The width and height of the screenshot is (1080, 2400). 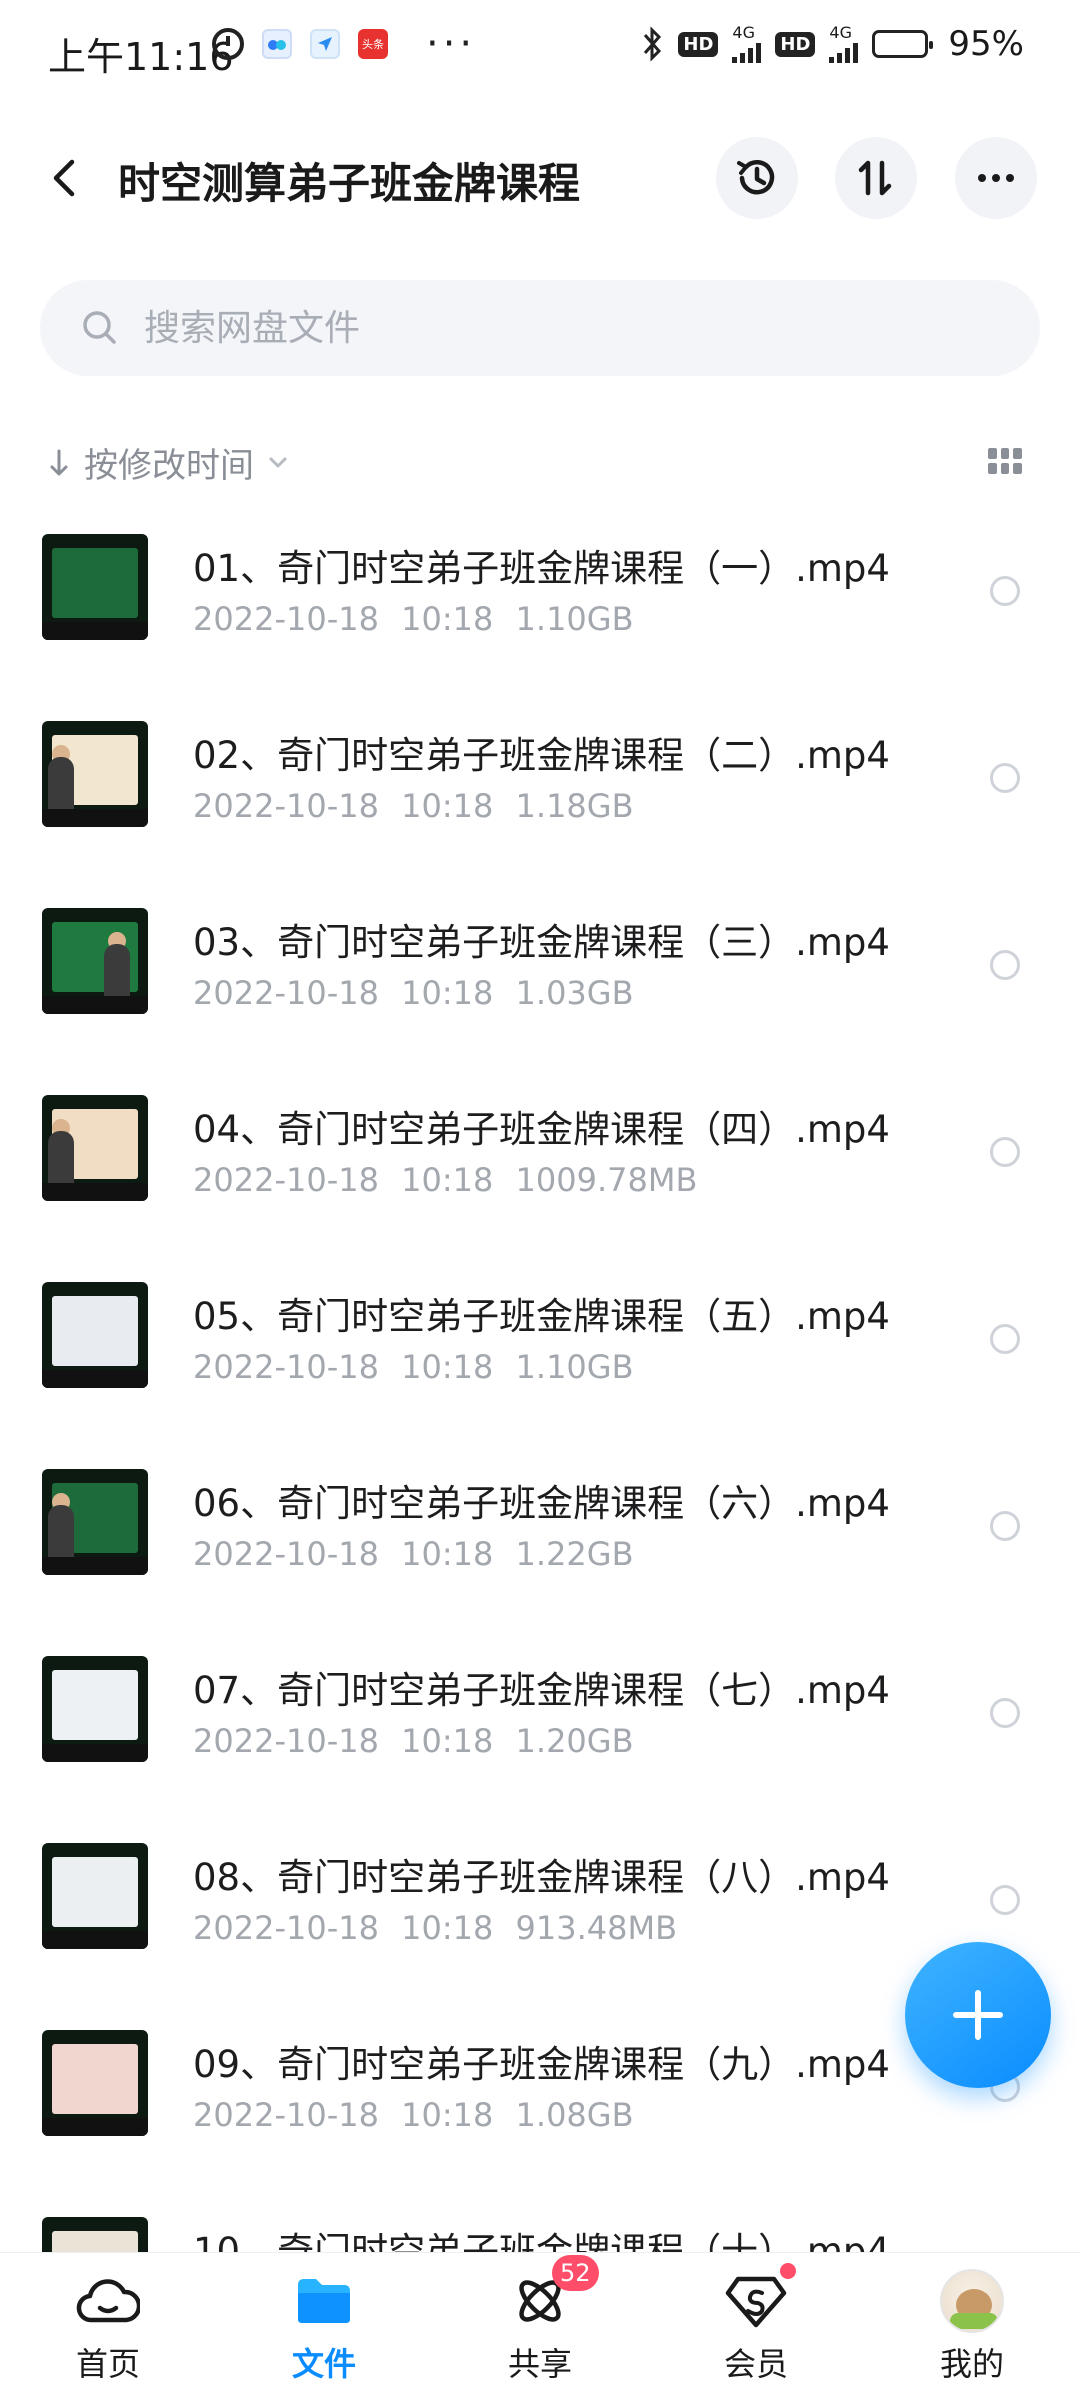 I want to click on history-icon, so click(x=756, y=177).